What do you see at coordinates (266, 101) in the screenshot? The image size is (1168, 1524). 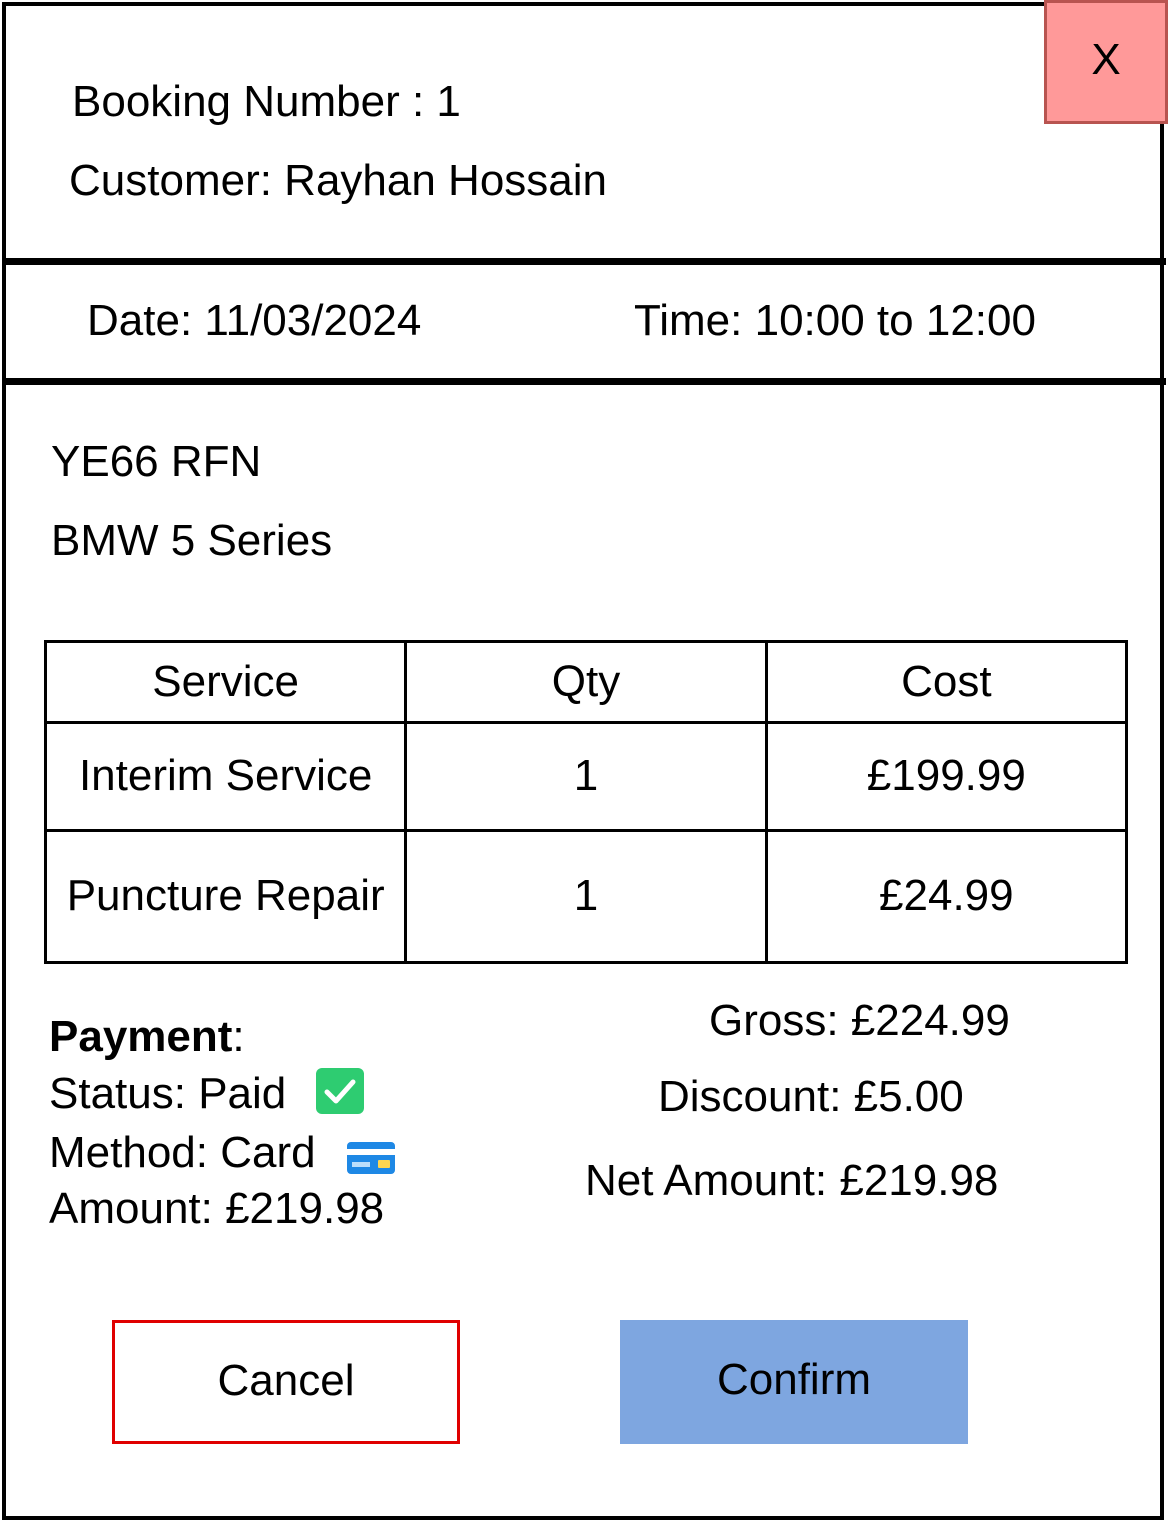 I see `booking-number: Booking Number : 1` at bounding box center [266, 101].